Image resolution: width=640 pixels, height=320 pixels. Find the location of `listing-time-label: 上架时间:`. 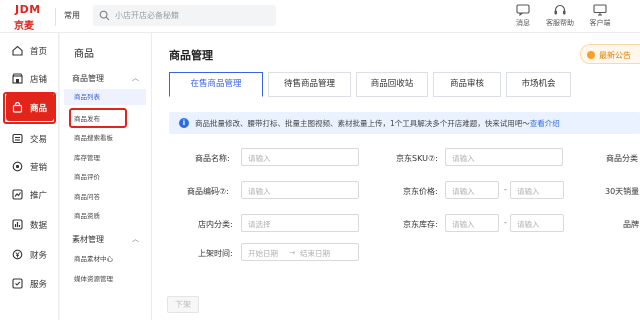

listing-time-label: 上架时间: is located at coordinates (215, 253).